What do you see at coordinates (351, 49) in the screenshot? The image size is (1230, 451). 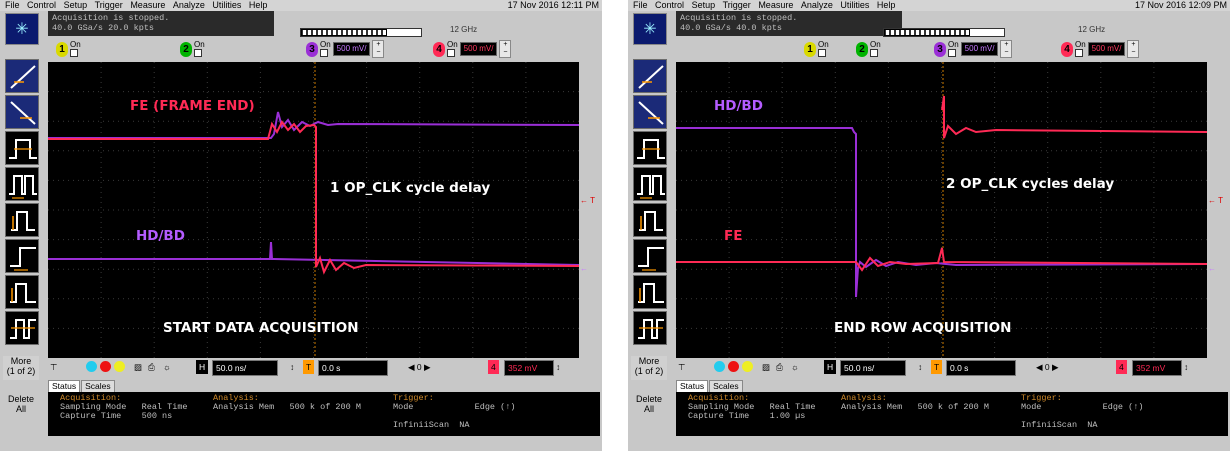 I see `ch3-scale: 500 mV/` at bounding box center [351, 49].